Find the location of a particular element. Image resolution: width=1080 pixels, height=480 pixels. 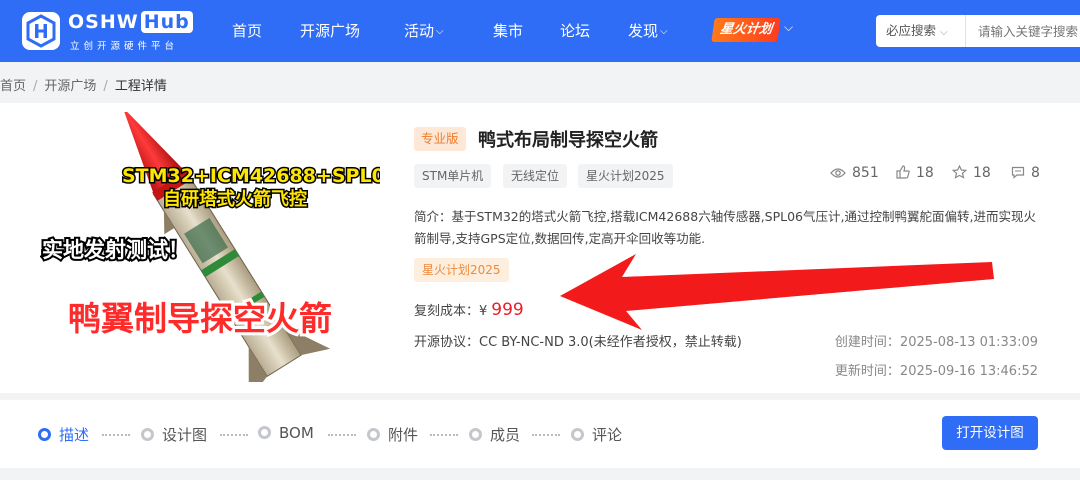

tab-comments: 评论 is located at coordinates (596, 434).